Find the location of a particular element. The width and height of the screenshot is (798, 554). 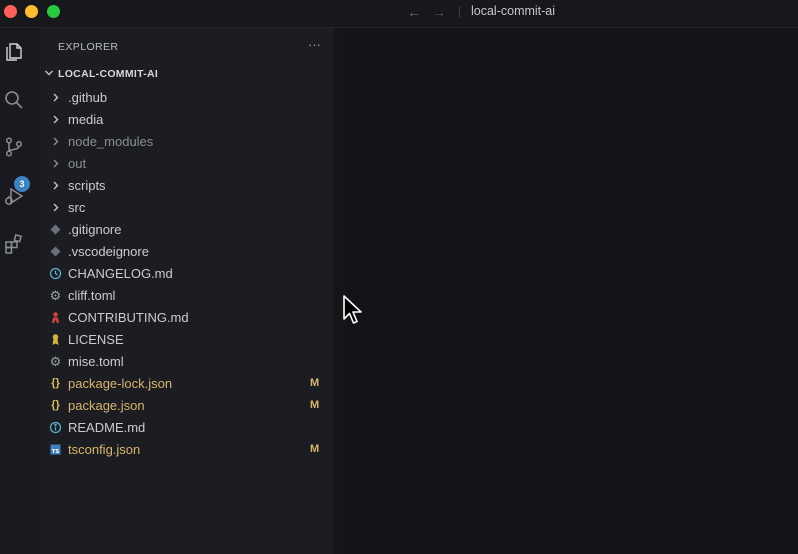

tree-folder-github: .github is located at coordinates (187, 98).